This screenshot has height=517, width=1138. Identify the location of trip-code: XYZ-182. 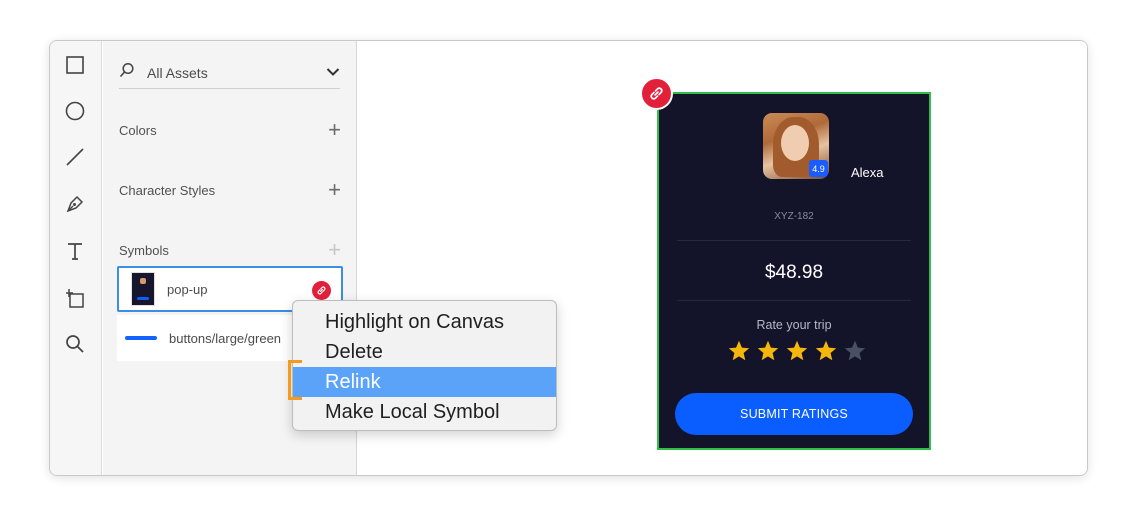
(794, 216).